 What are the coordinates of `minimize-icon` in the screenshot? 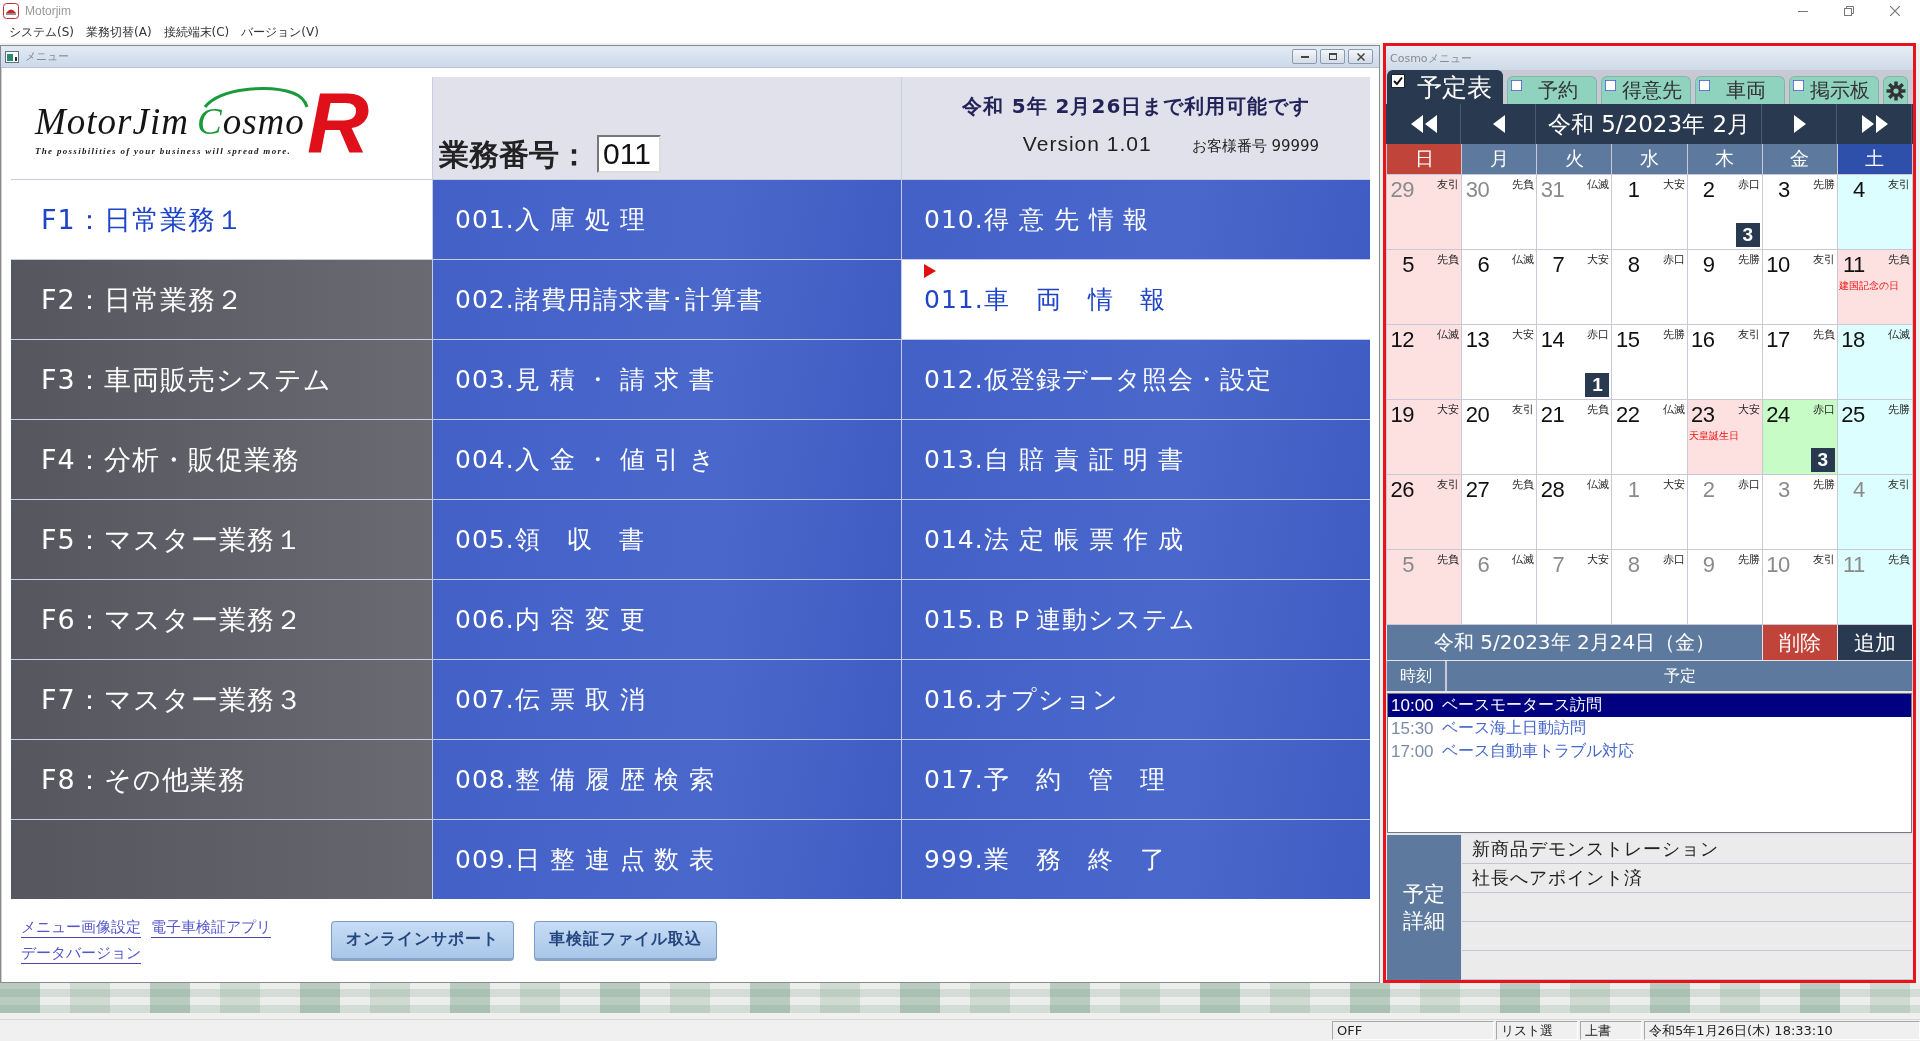 It's located at (1803, 11).